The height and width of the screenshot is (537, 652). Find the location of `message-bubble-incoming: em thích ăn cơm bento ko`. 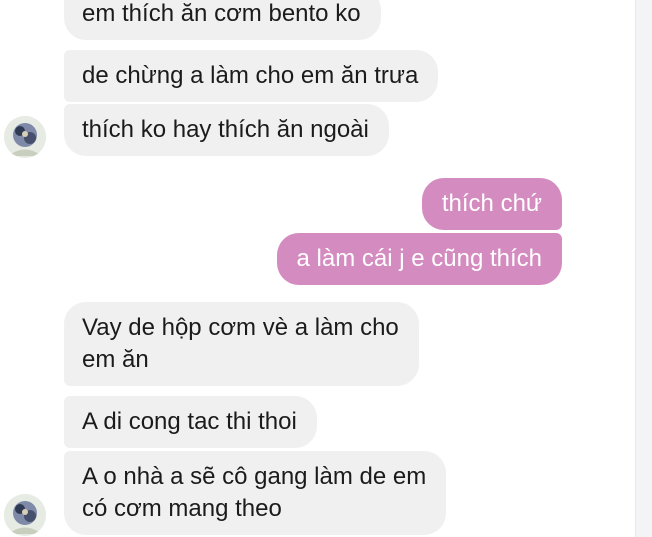

message-bubble-incoming: em thích ăn cơm bento ko is located at coordinates (222, 20).